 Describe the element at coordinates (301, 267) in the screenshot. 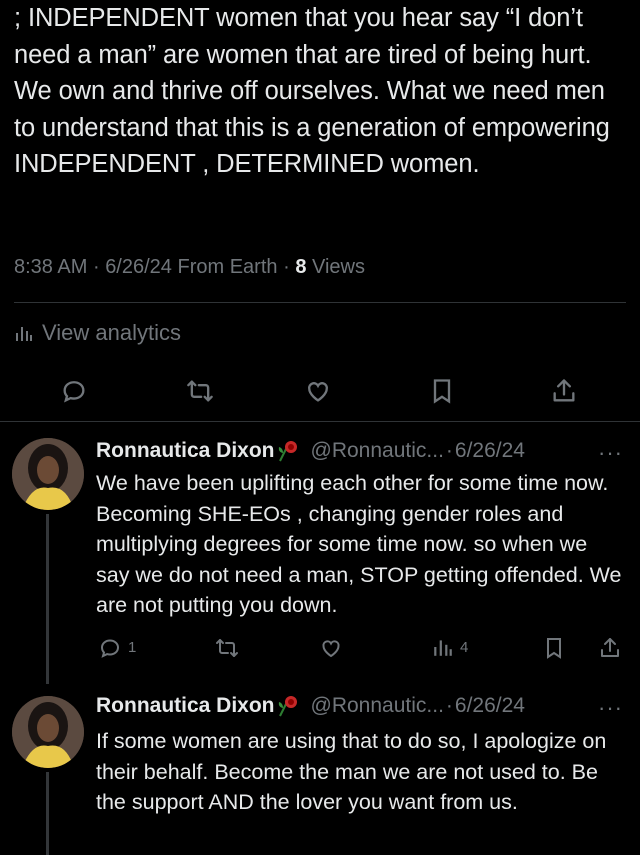

I see `views-count: 8` at that location.